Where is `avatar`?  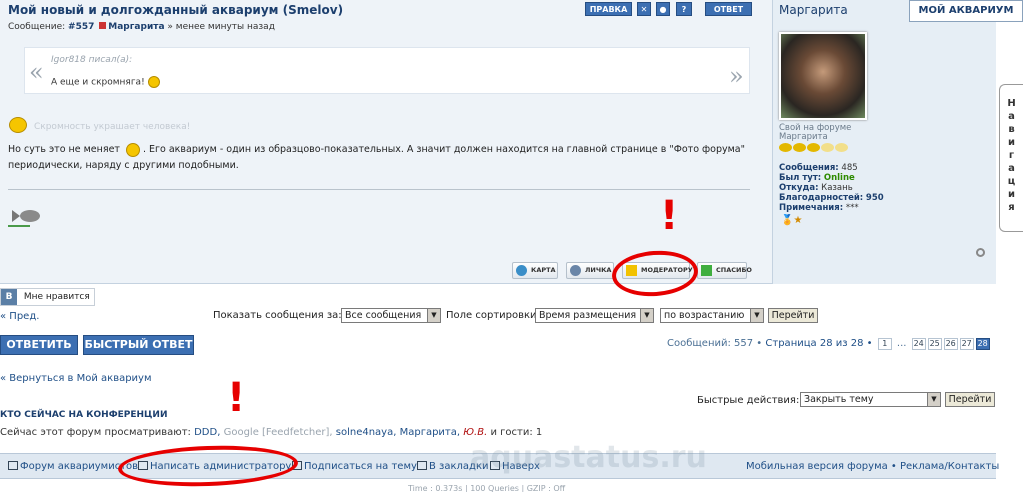
avatar is located at coordinates (823, 76).